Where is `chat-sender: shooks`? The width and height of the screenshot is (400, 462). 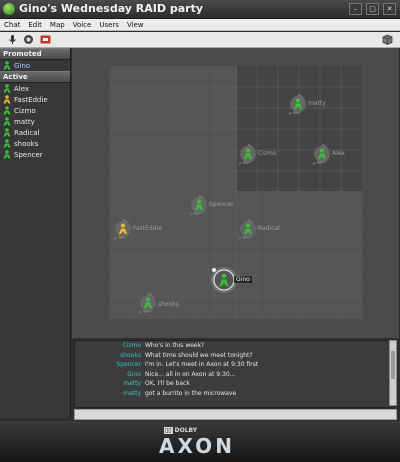 chat-sender: shooks is located at coordinates (130, 355).